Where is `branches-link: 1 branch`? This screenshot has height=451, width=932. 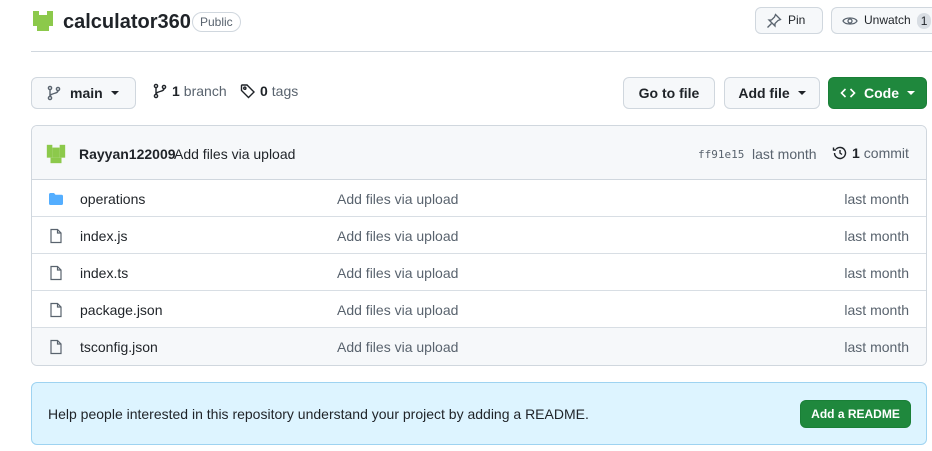
branches-link: 1 branch is located at coordinates (189, 91).